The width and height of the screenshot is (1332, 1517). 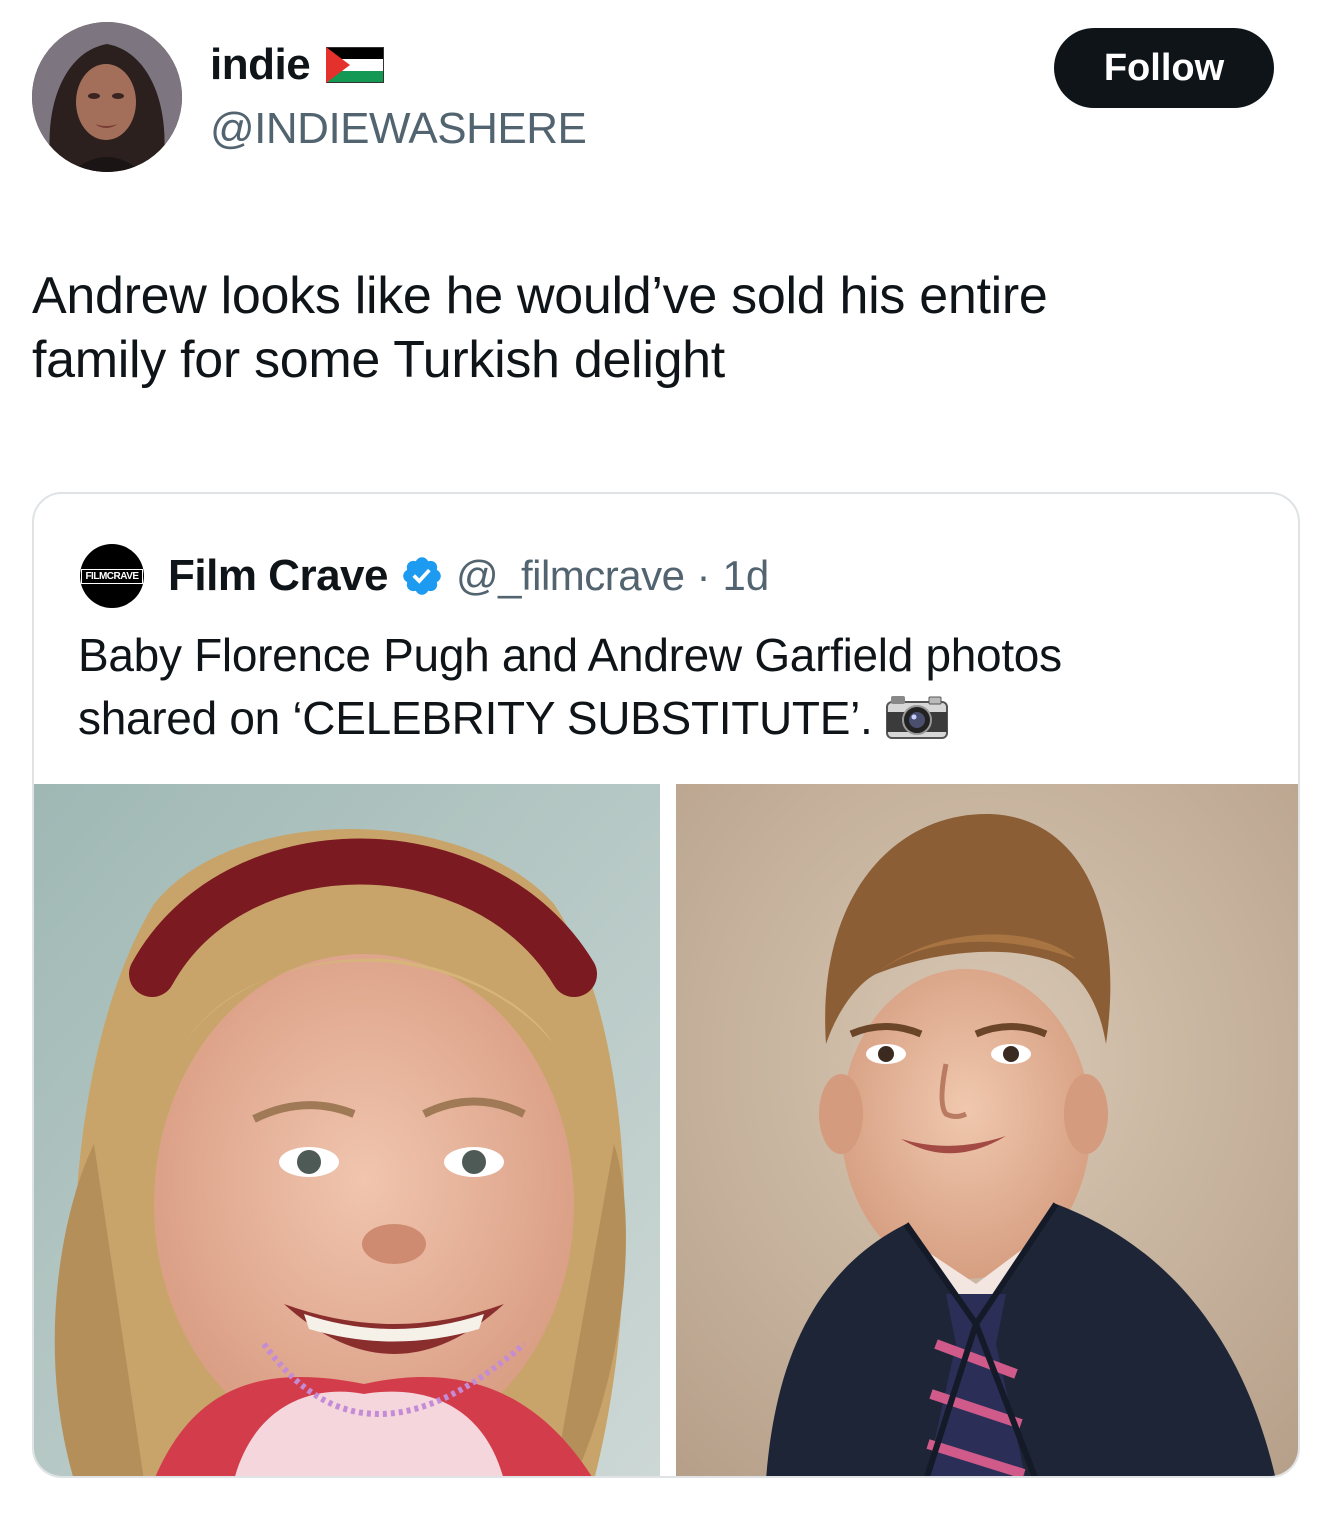 I want to click on filmcrave-logo-text: FILMCRAVE, so click(x=112, y=576).